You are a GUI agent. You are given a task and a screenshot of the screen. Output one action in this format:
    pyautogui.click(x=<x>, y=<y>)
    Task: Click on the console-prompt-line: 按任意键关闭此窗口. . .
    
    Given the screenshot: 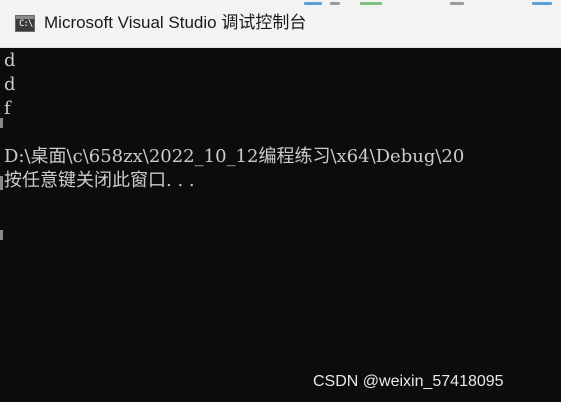 What is the action you would take?
    pyautogui.click(x=99, y=180)
    